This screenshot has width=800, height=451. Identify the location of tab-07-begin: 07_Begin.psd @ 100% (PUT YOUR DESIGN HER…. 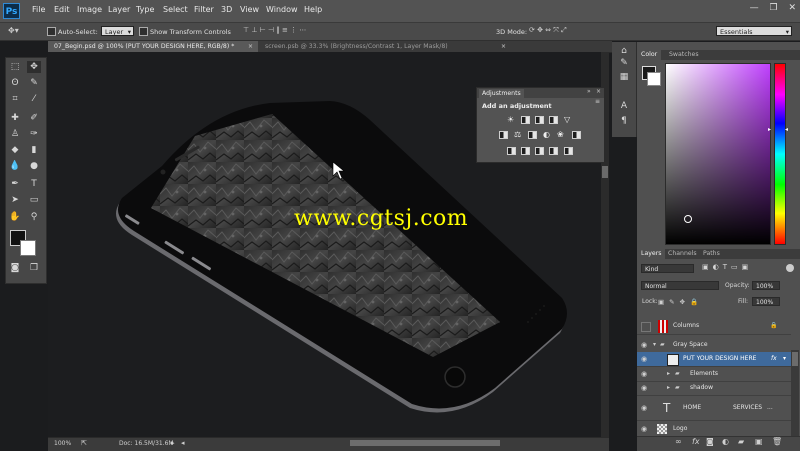
(153, 46).